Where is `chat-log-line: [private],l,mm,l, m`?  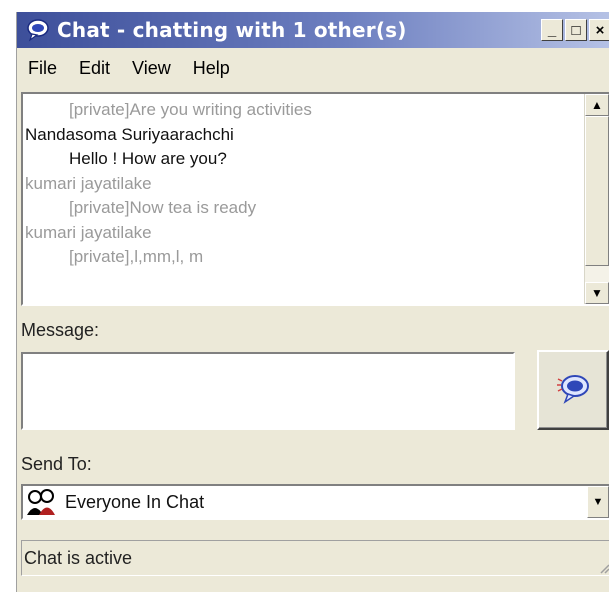 chat-log-line: [private],l,mm,l, m is located at coordinates (136, 256).